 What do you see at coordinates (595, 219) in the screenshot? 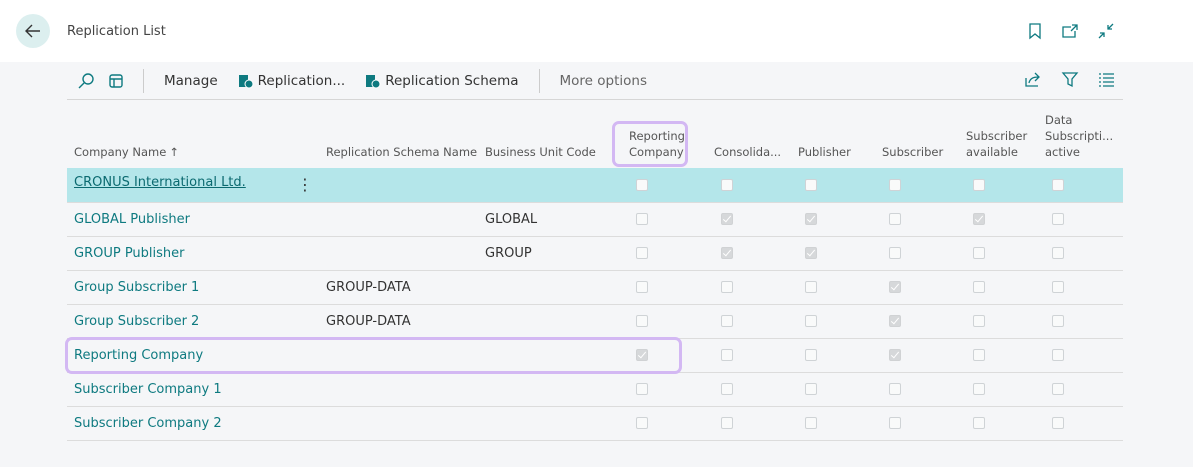
I see `table-row: GLOBAL Publisher GLOBAL` at bounding box center [595, 219].